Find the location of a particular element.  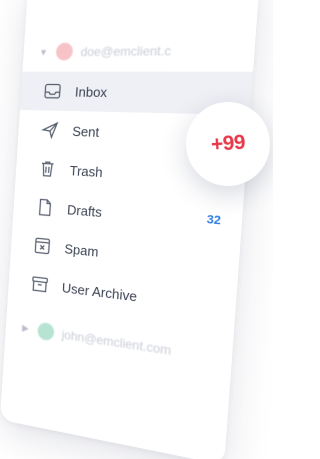

account-email: john@emclient.com is located at coordinates (116, 342).